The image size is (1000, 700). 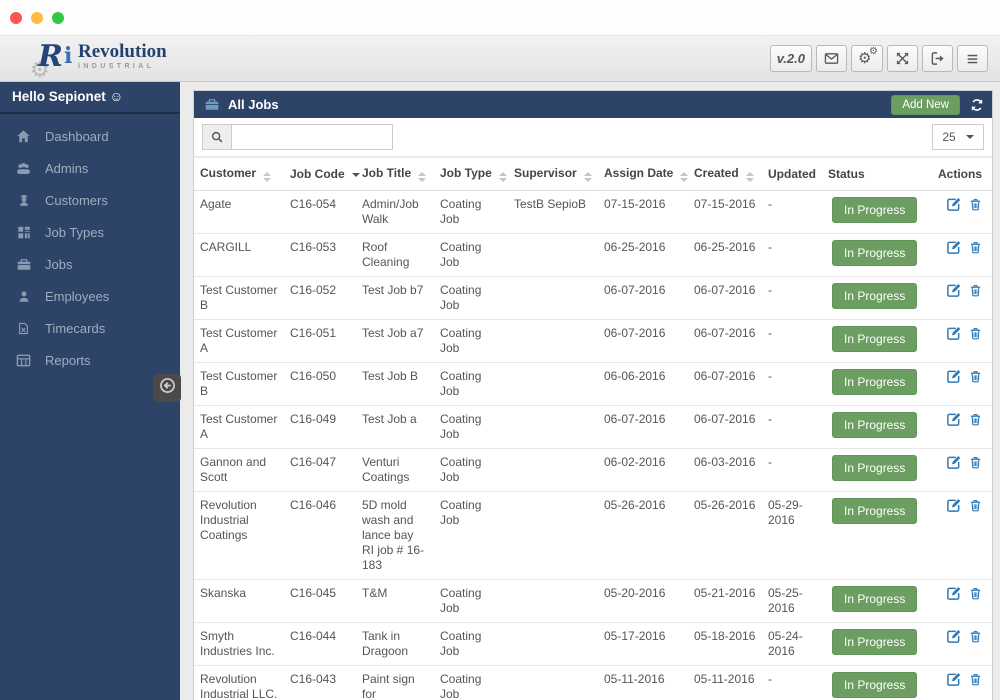 What do you see at coordinates (90, 360) in the screenshot?
I see `sidebar-item-reports: Reports` at bounding box center [90, 360].